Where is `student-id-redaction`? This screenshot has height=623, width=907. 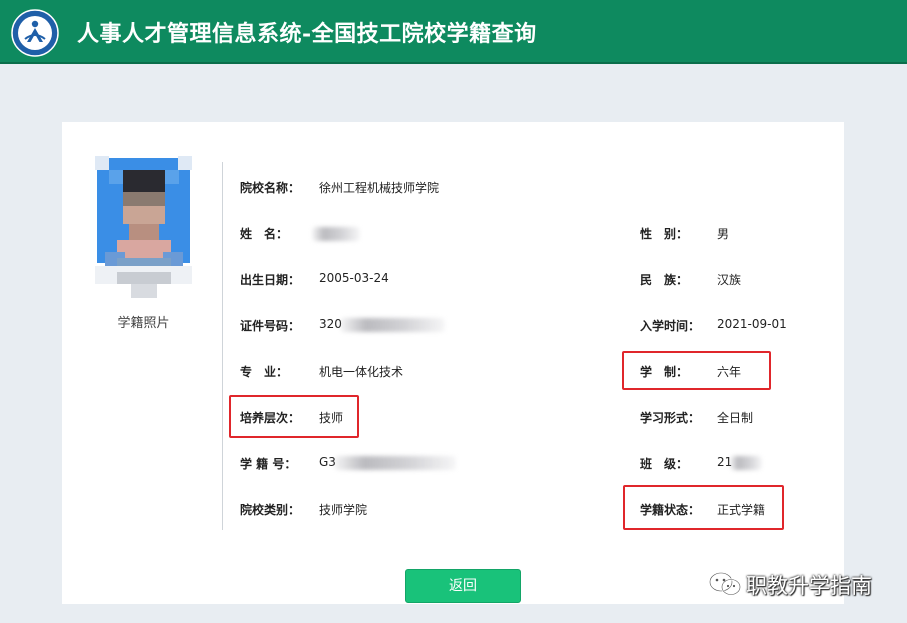 student-id-redaction is located at coordinates (395, 463).